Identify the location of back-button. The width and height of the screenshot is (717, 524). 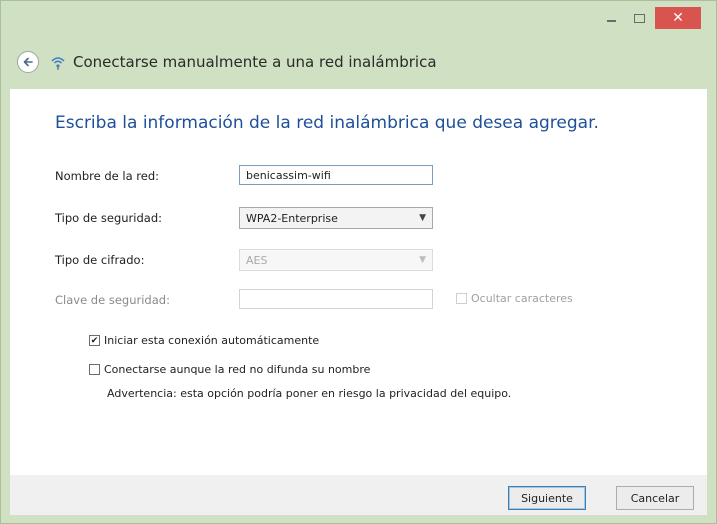
(28, 62).